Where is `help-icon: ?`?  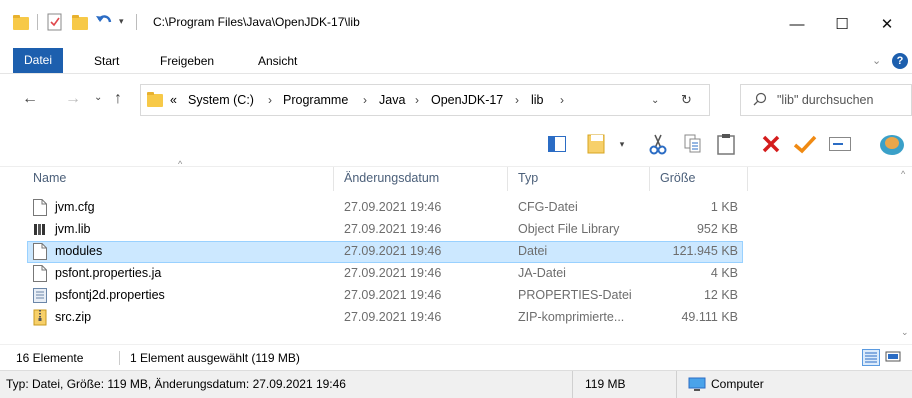
help-icon: ? is located at coordinates (900, 61).